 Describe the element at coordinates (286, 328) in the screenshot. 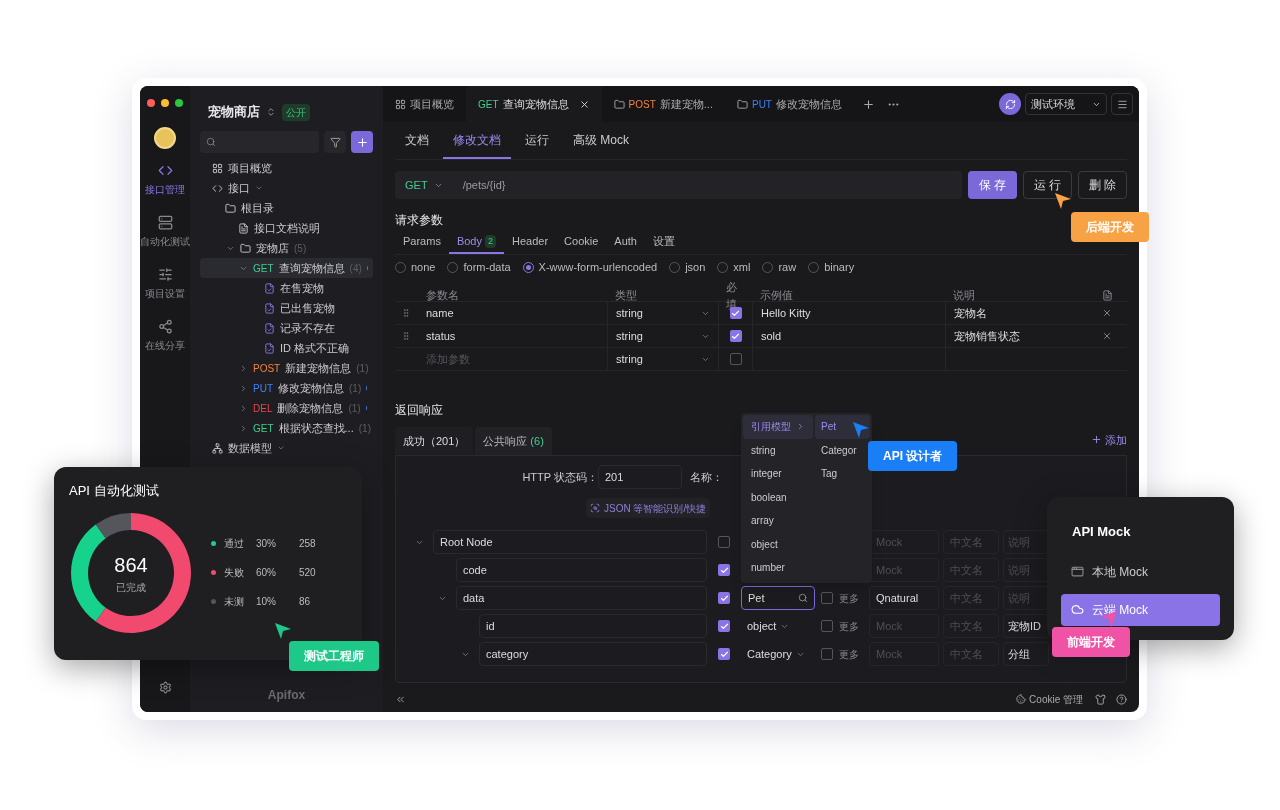

I see `tree-item: 记录不存在` at that location.